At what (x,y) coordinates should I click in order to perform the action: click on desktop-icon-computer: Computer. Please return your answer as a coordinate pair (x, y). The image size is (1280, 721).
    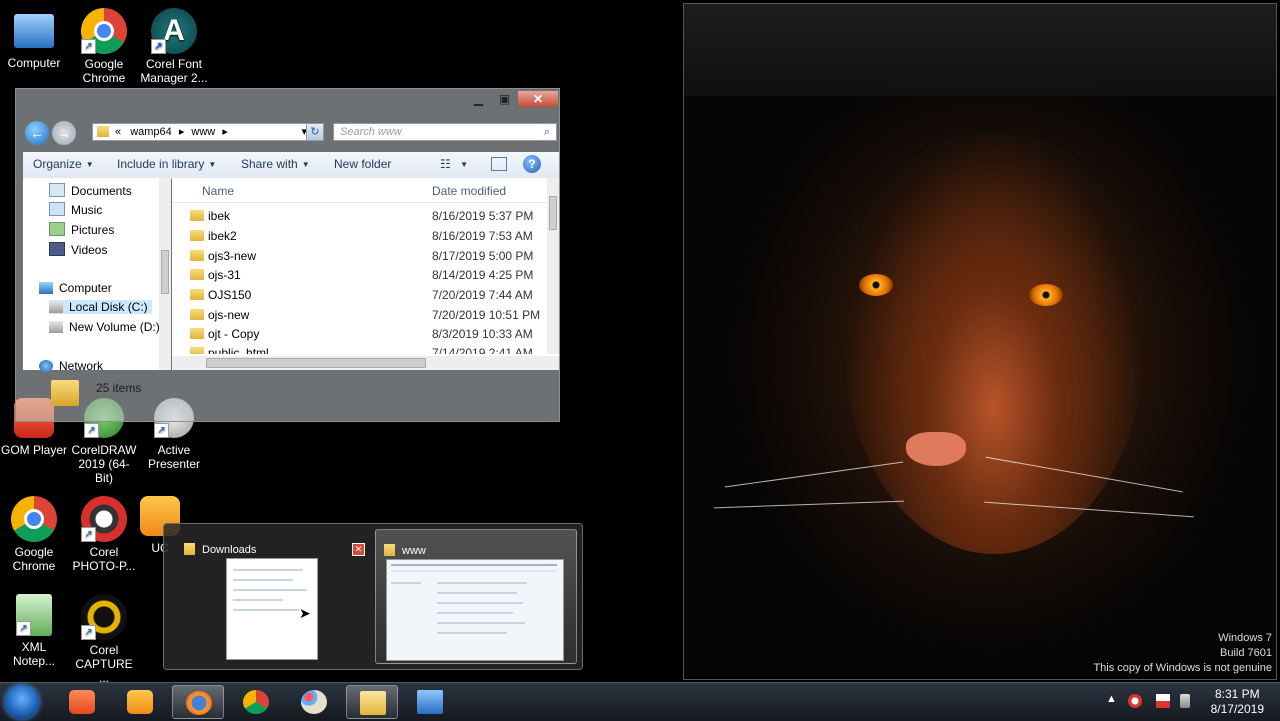
    Looking at the image, I should click on (34, 39).